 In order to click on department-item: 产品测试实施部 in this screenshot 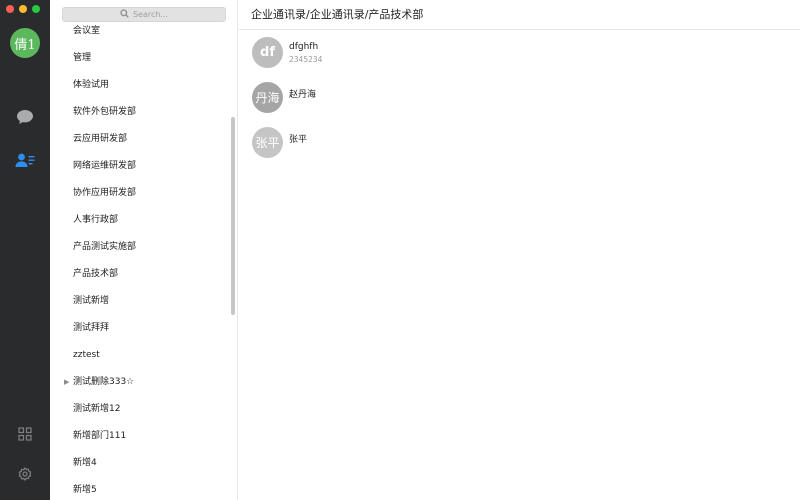, I will do `click(140, 247)`.